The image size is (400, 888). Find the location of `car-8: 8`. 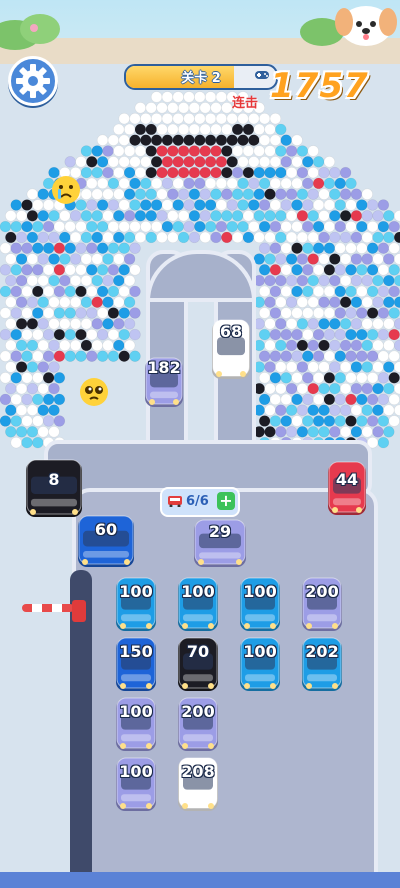

car-8: 8 is located at coordinates (54, 489).